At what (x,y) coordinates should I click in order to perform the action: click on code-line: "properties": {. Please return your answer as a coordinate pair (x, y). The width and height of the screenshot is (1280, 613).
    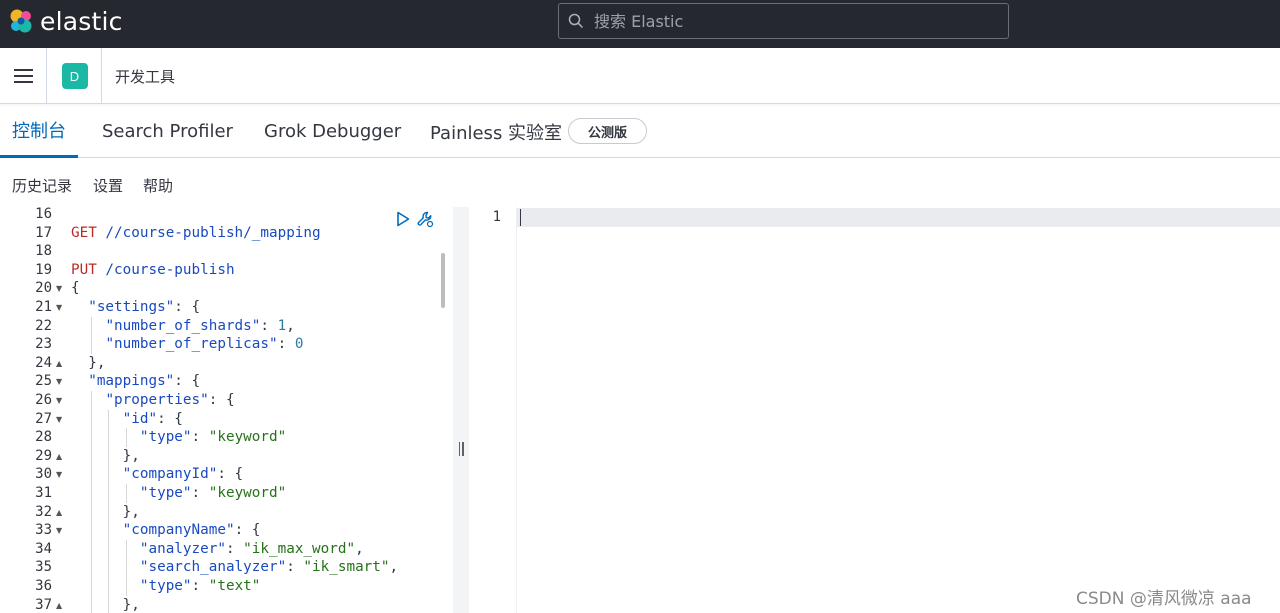
    Looking at the image, I should click on (152, 400).